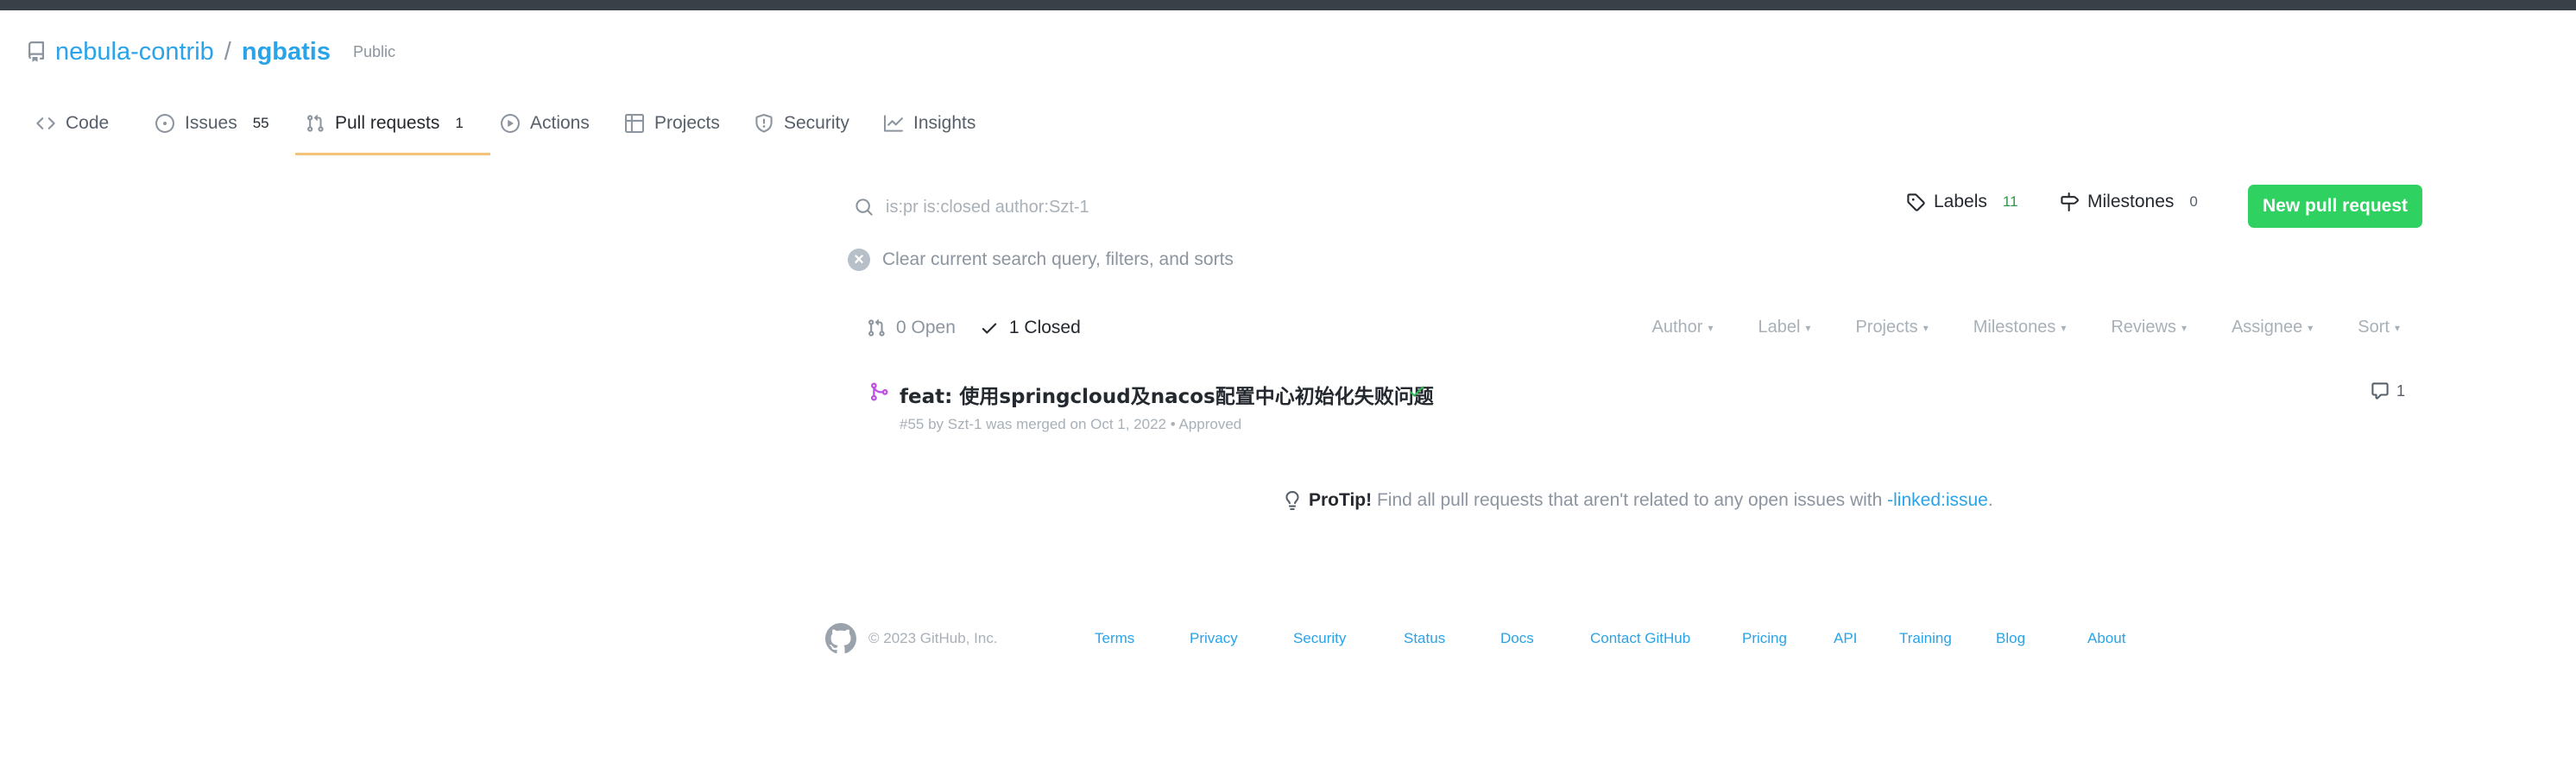 The image size is (2576, 762). What do you see at coordinates (1288, 5) in the screenshot?
I see `top-bar` at bounding box center [1288, 5].